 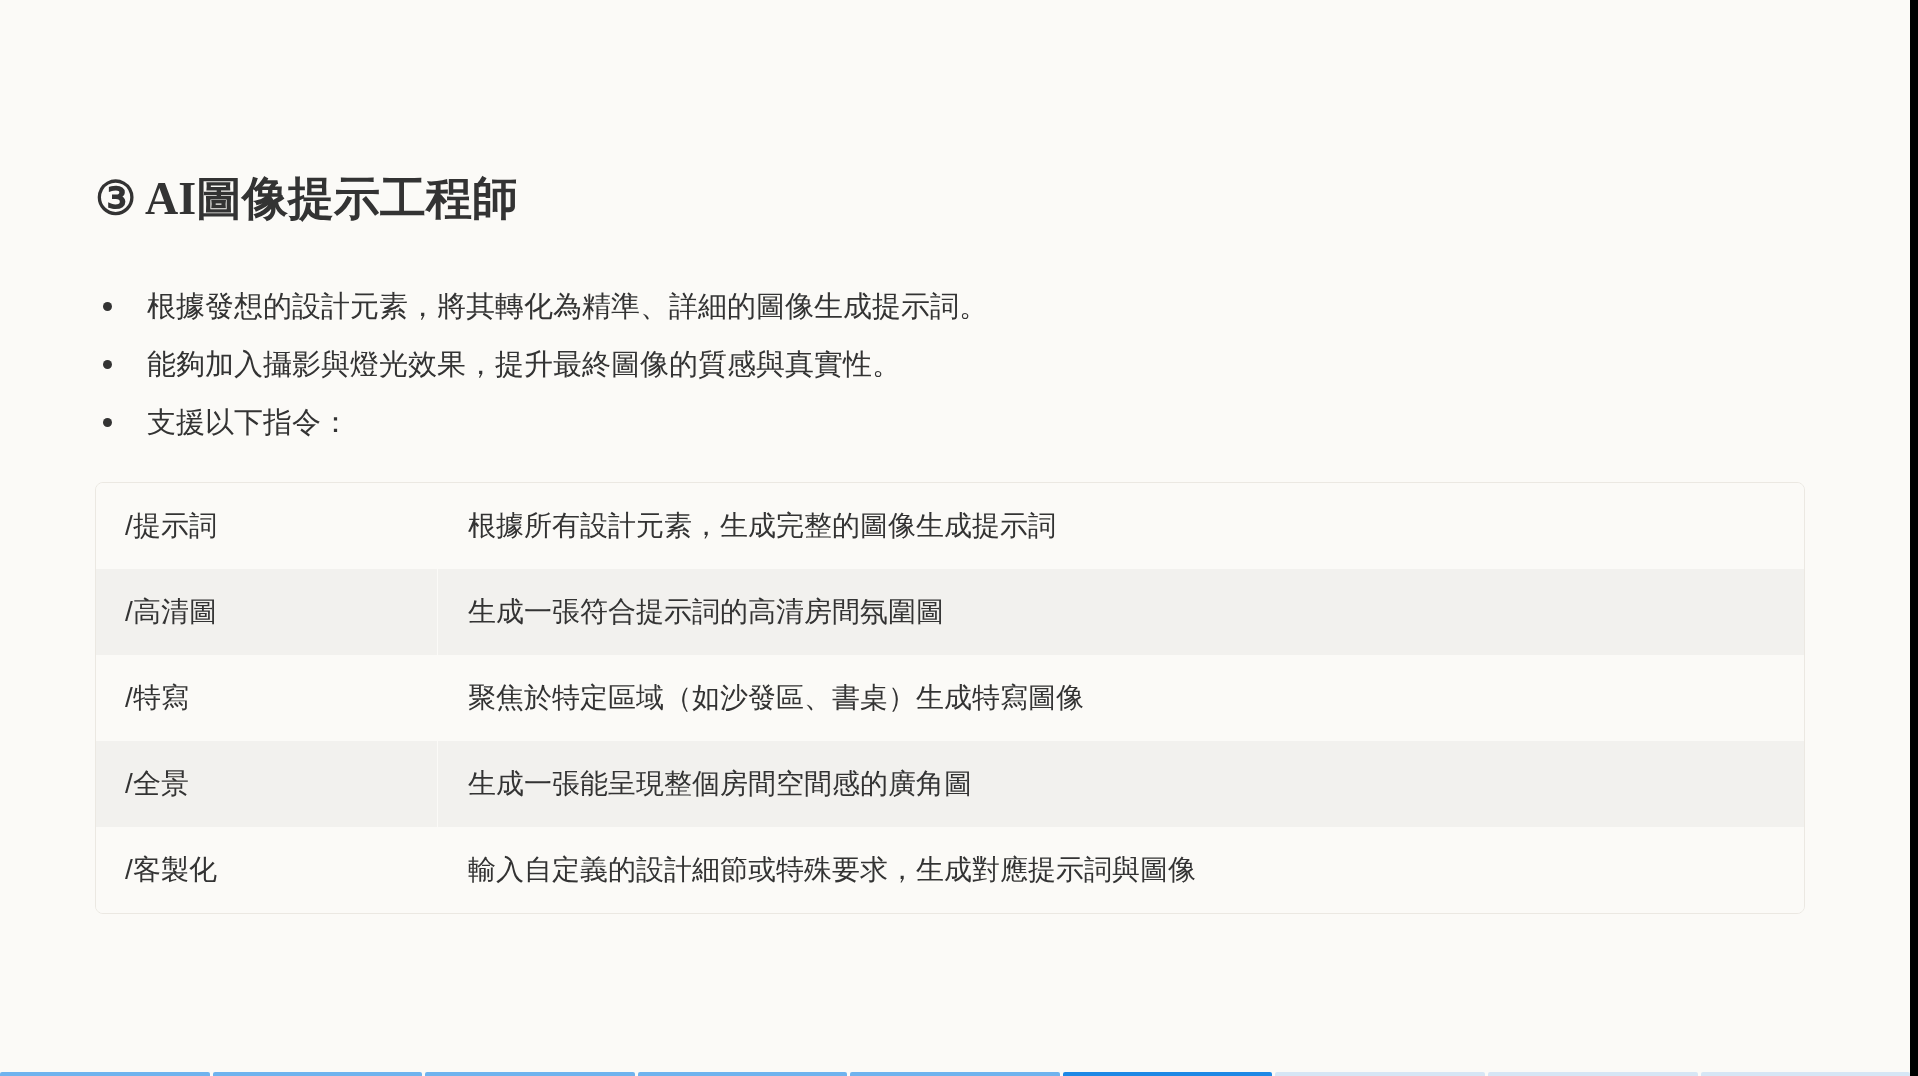 I want to click on bullet-text: 支援以下指令：, so click(x=248, y=422).